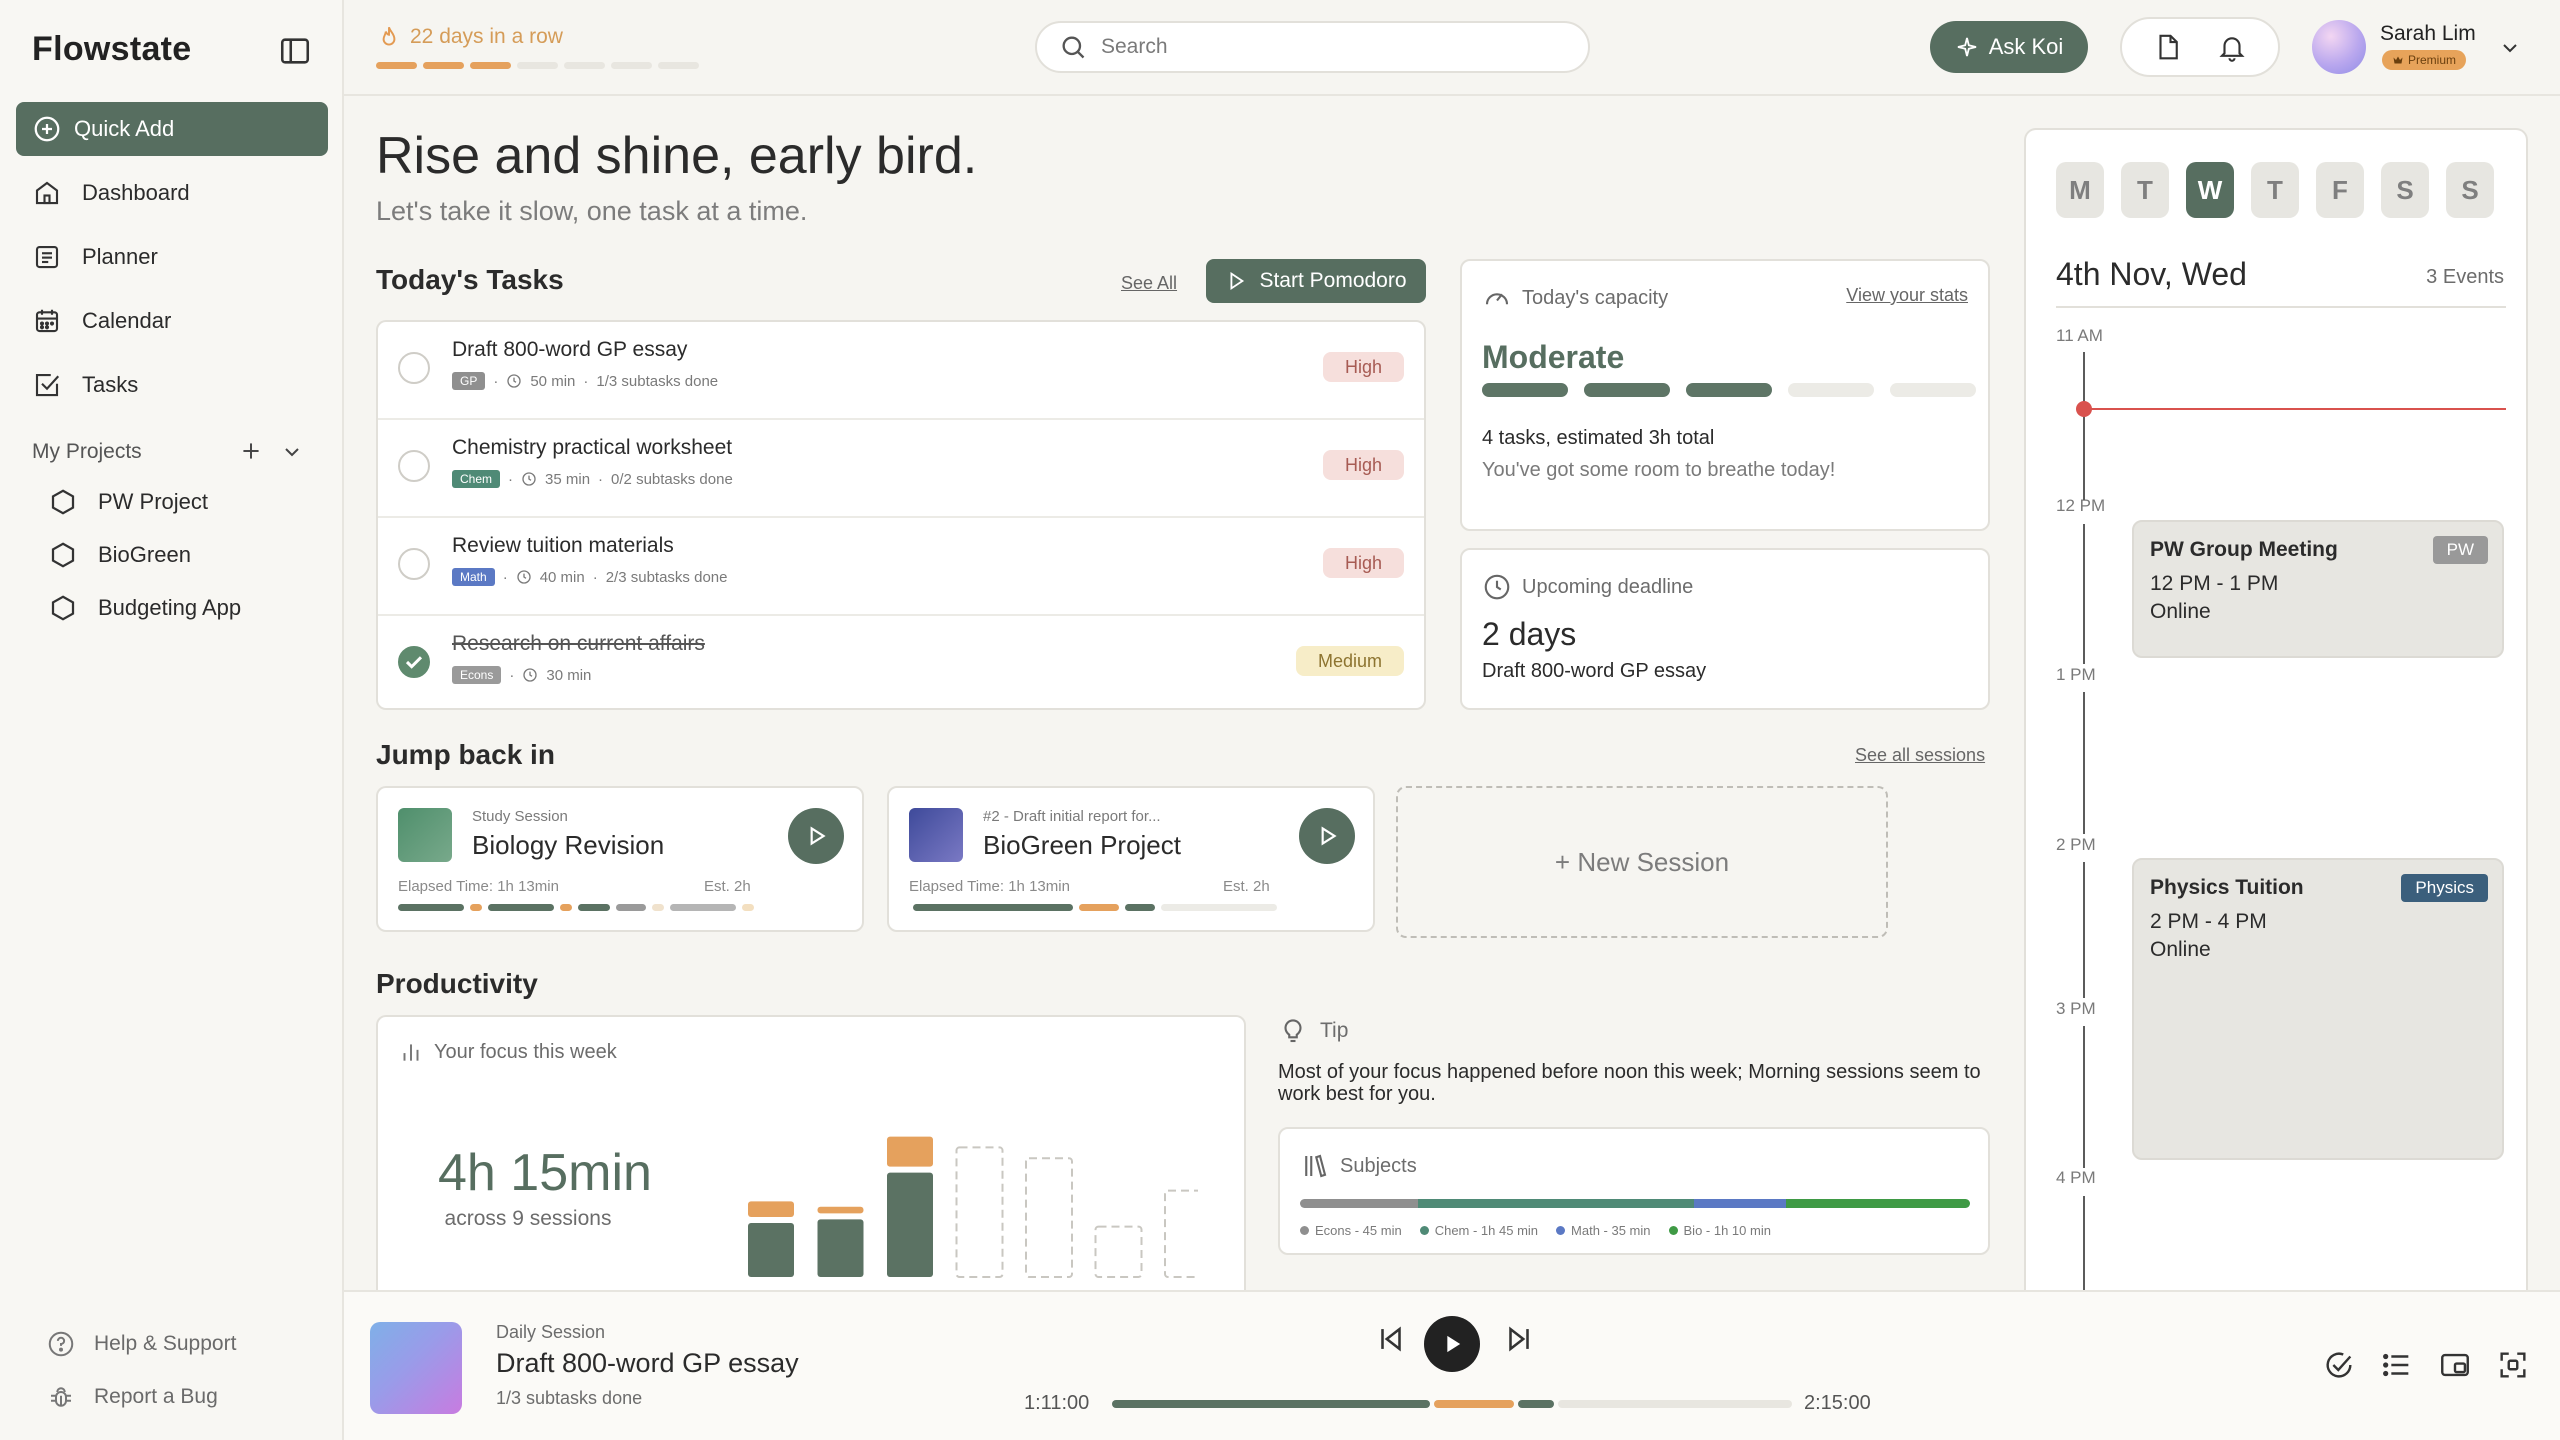 The image size is (2560, 1440). I want to click on see-all-tasks-link: See All, so click(1149, 283).